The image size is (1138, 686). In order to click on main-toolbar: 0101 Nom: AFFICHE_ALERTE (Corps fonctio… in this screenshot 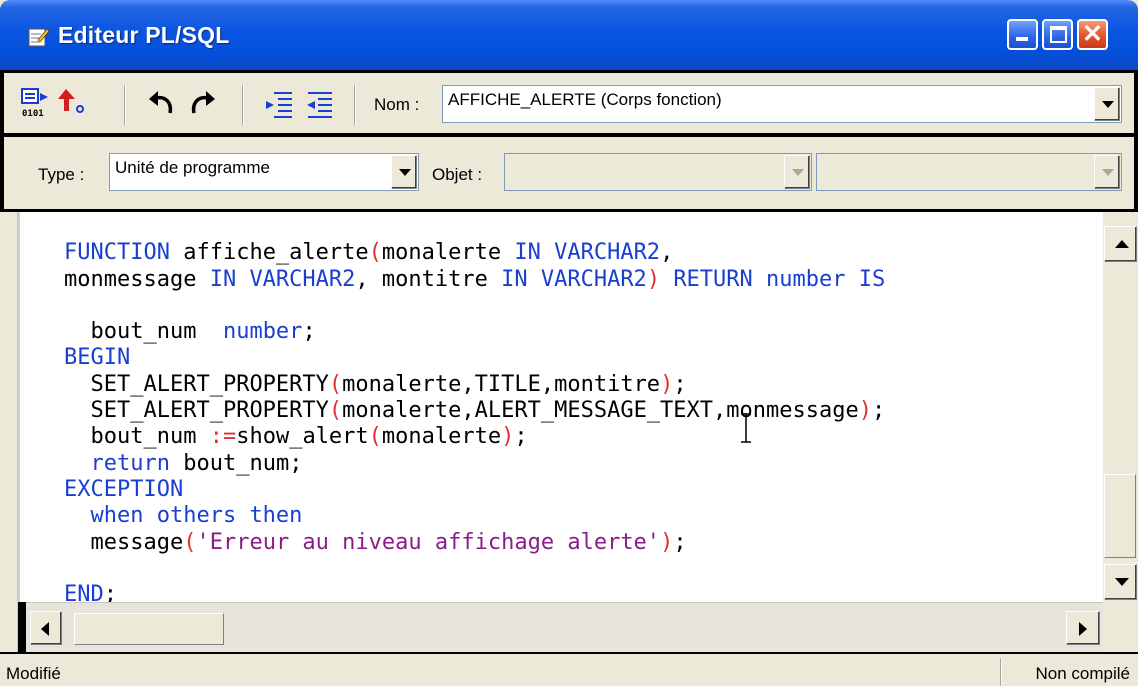, I will do `click(569, 103)`.